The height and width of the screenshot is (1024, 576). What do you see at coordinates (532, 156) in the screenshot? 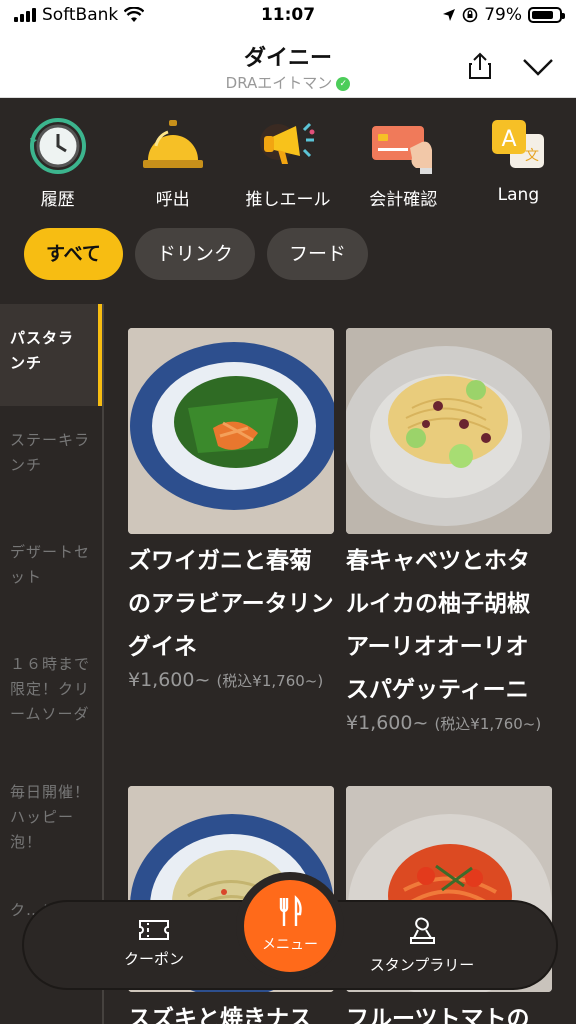
I see `language-glyph-b: 文` at bounding box center [532, 156].